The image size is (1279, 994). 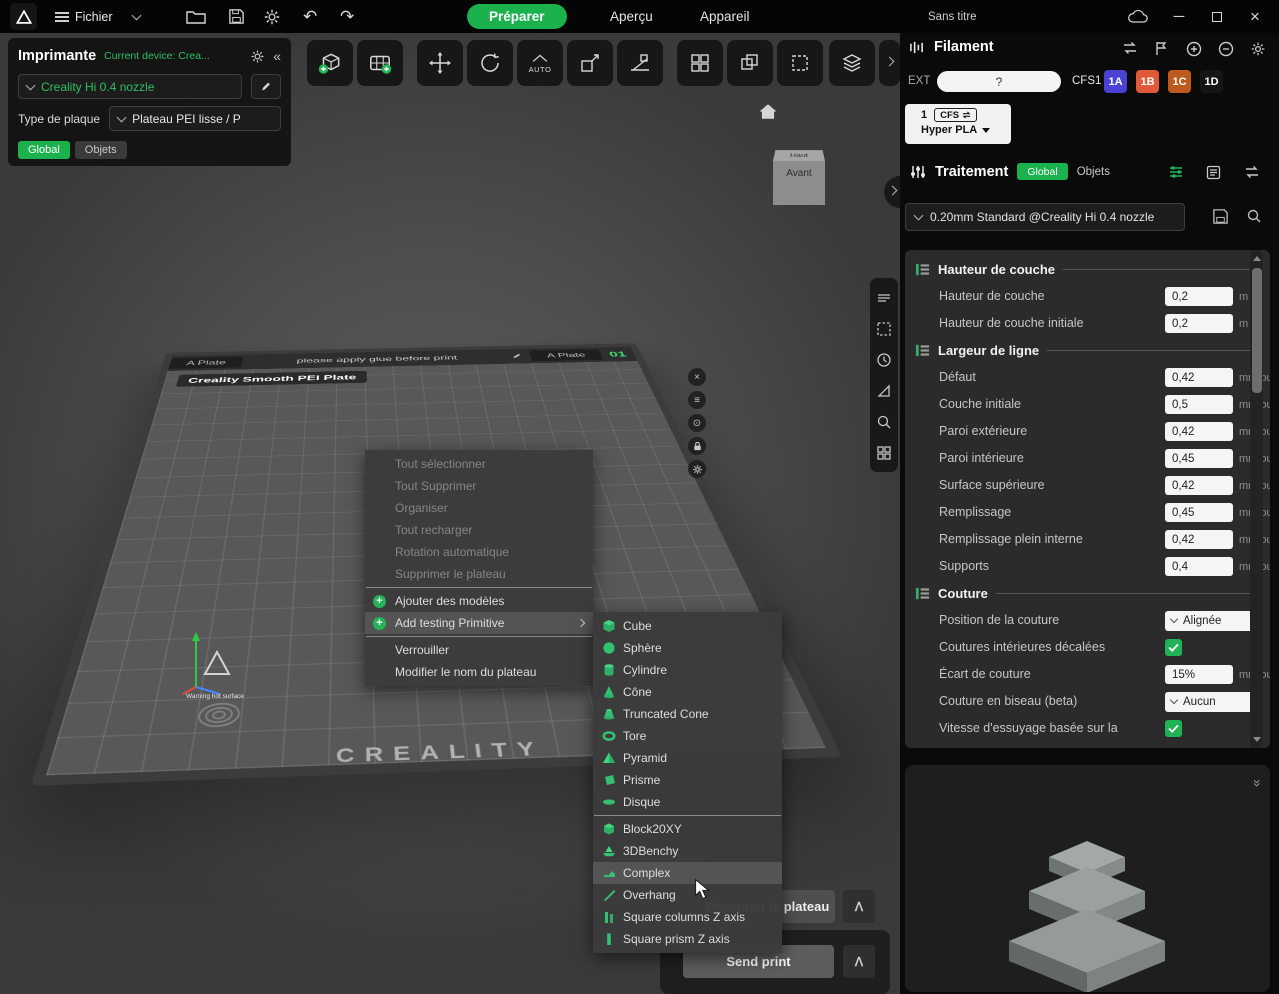 I want to click on lay-flat-tool-button, so click(x=640, y=63).